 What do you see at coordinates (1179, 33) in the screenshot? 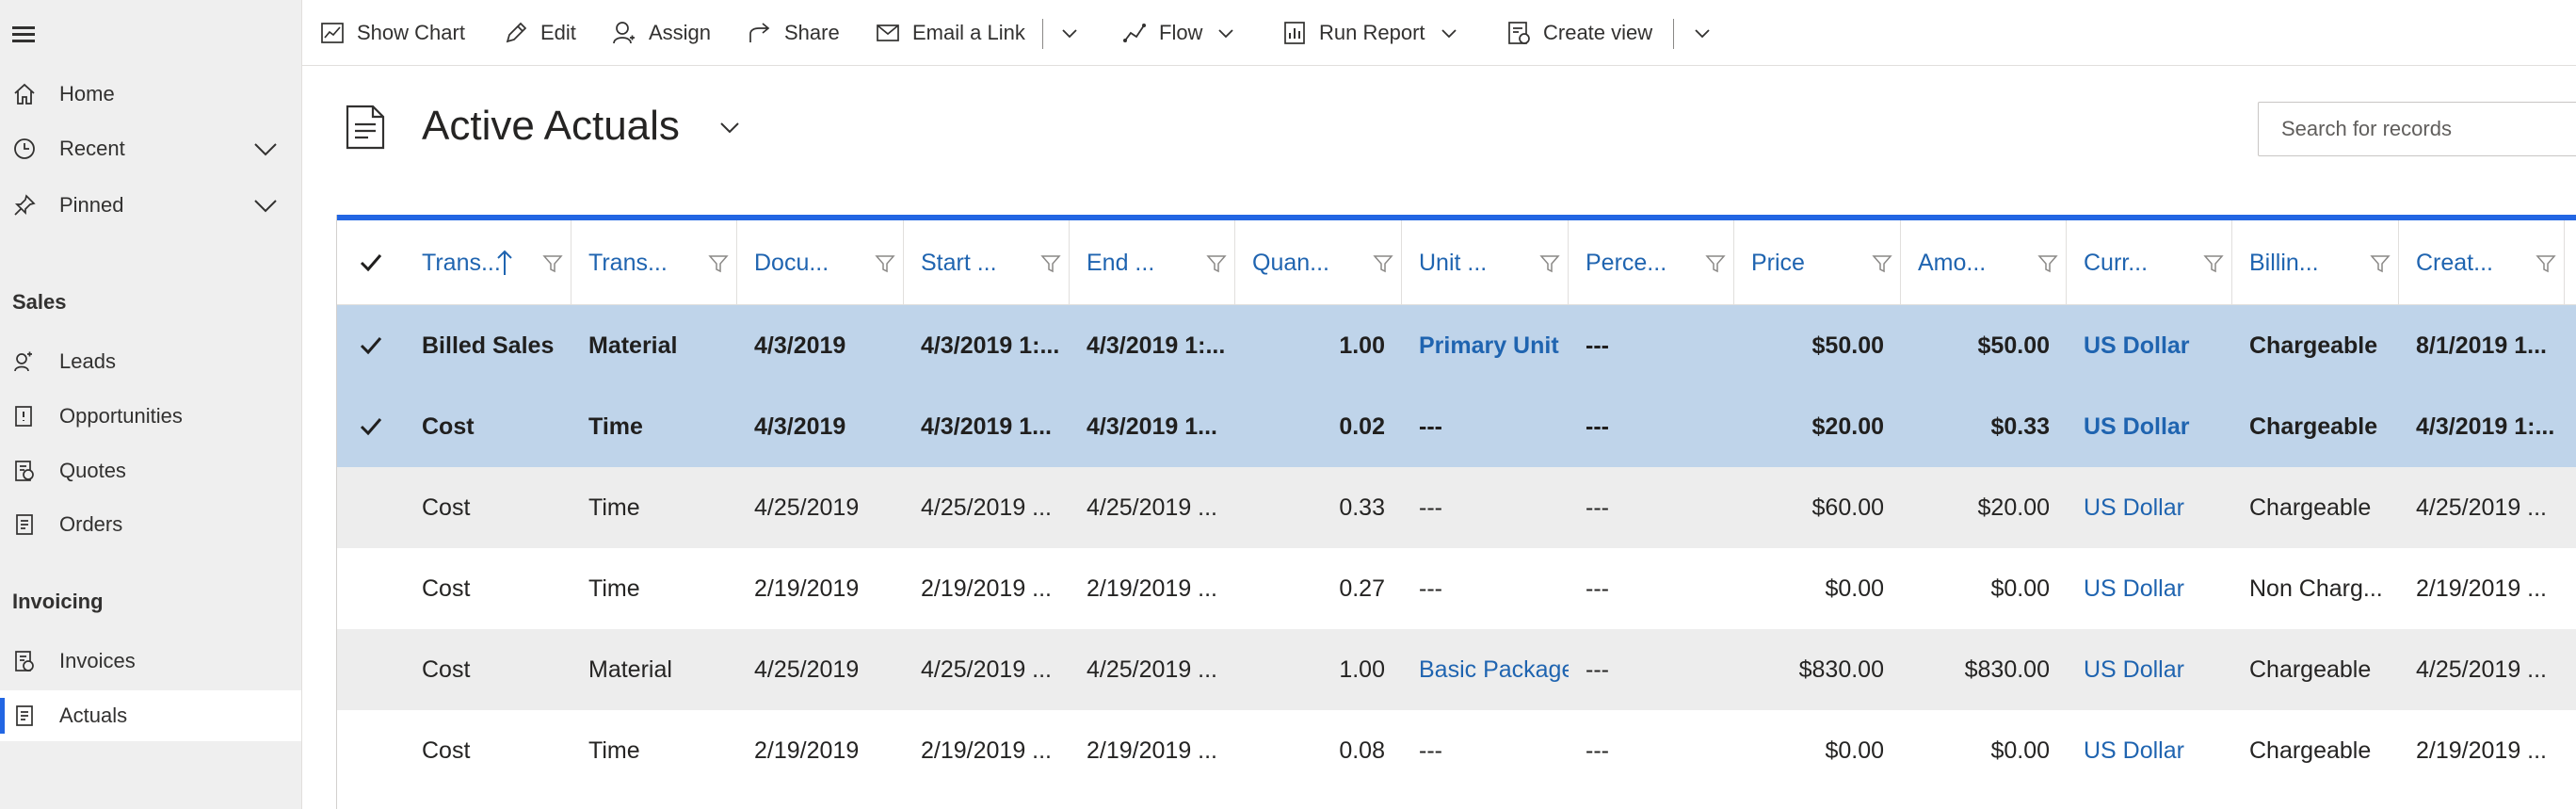
I see `flow-button: Flow` at bounding box center [1179, 33].